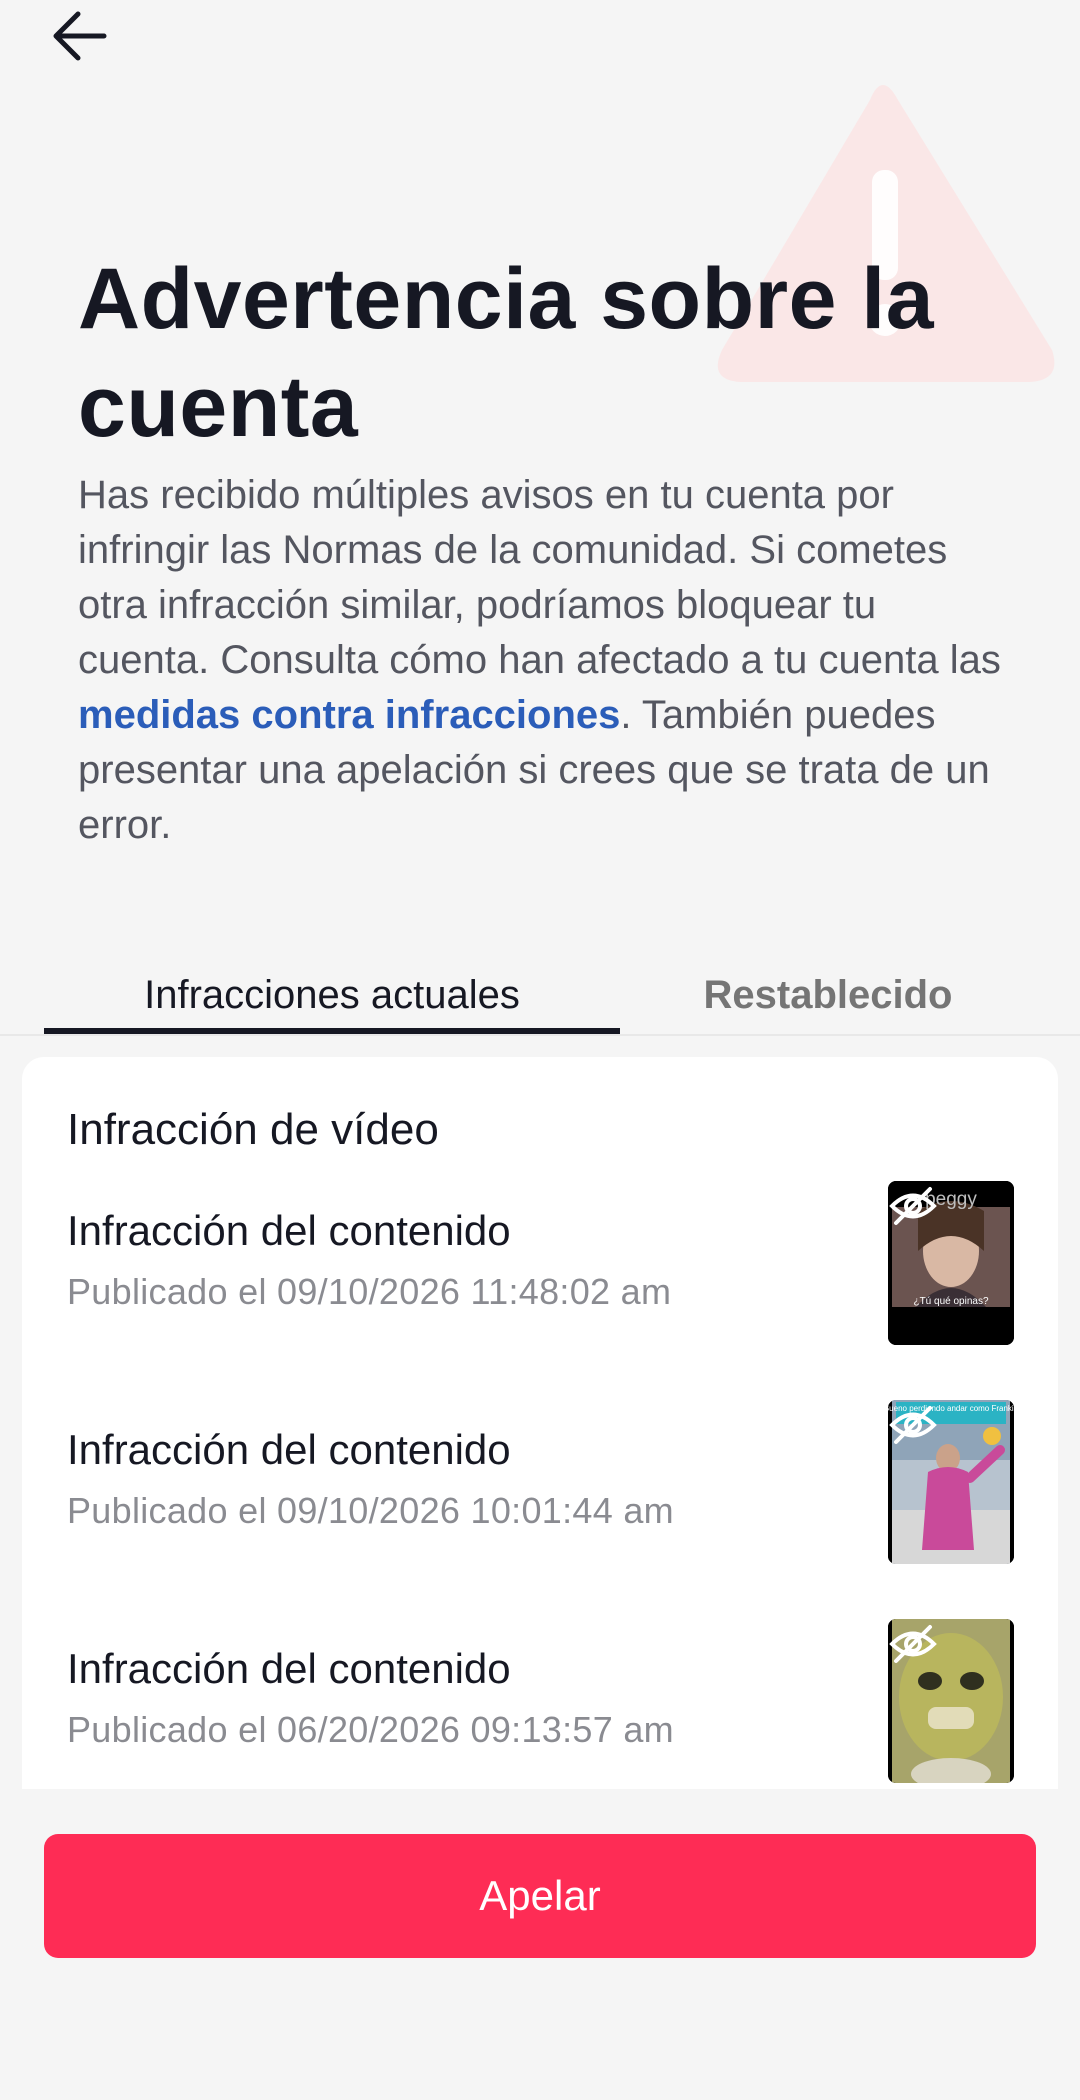 This screenshot has height=2100, width=1080. I want to click on active-tab-indicator, so click(332, 1031).